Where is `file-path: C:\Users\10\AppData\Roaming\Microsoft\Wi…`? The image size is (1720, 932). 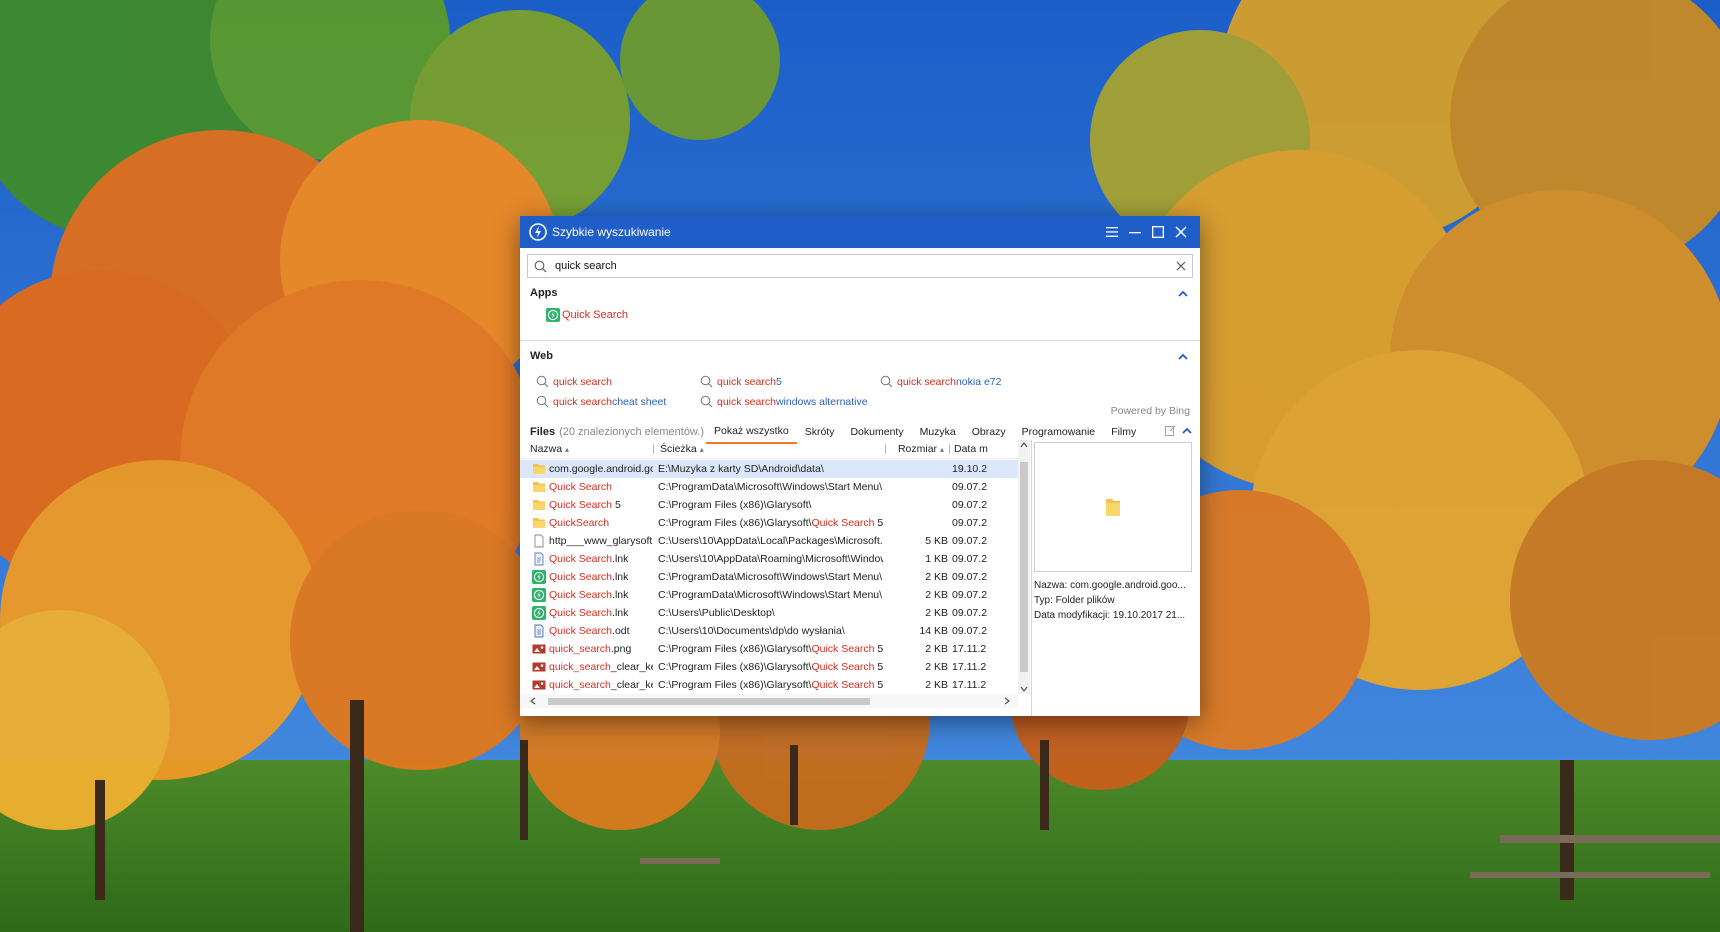 file-path: C:\Users\10\AppData\Roaming\Microsoft\Wi… is located at coordinates (770, 559).